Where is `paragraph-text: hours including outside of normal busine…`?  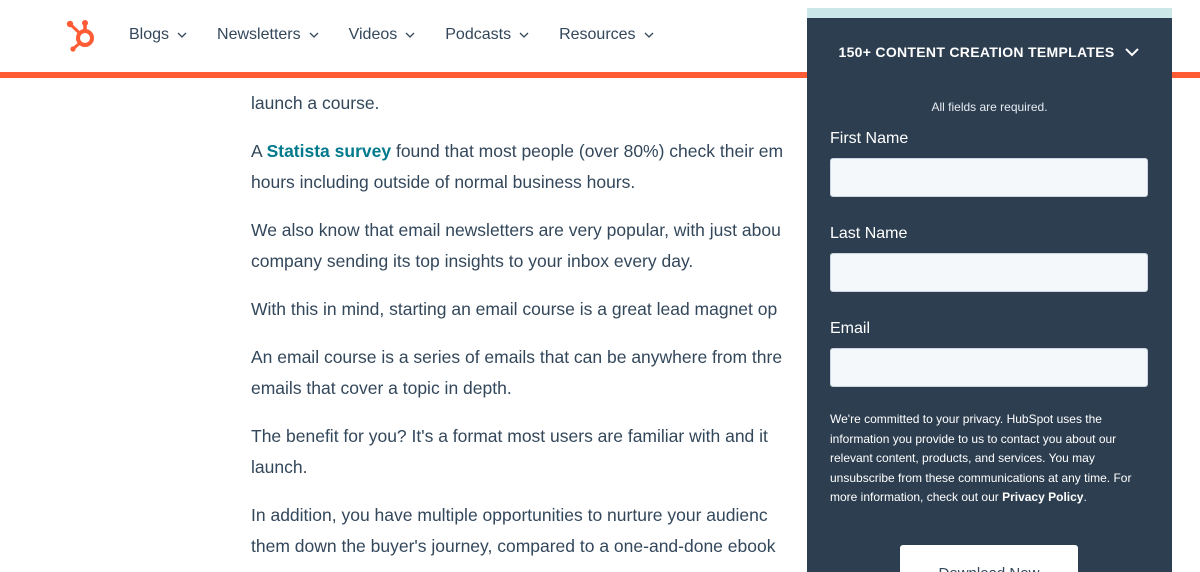 paragraph-text: hours including outside of normal busine… is located at coordinates (443, 182).